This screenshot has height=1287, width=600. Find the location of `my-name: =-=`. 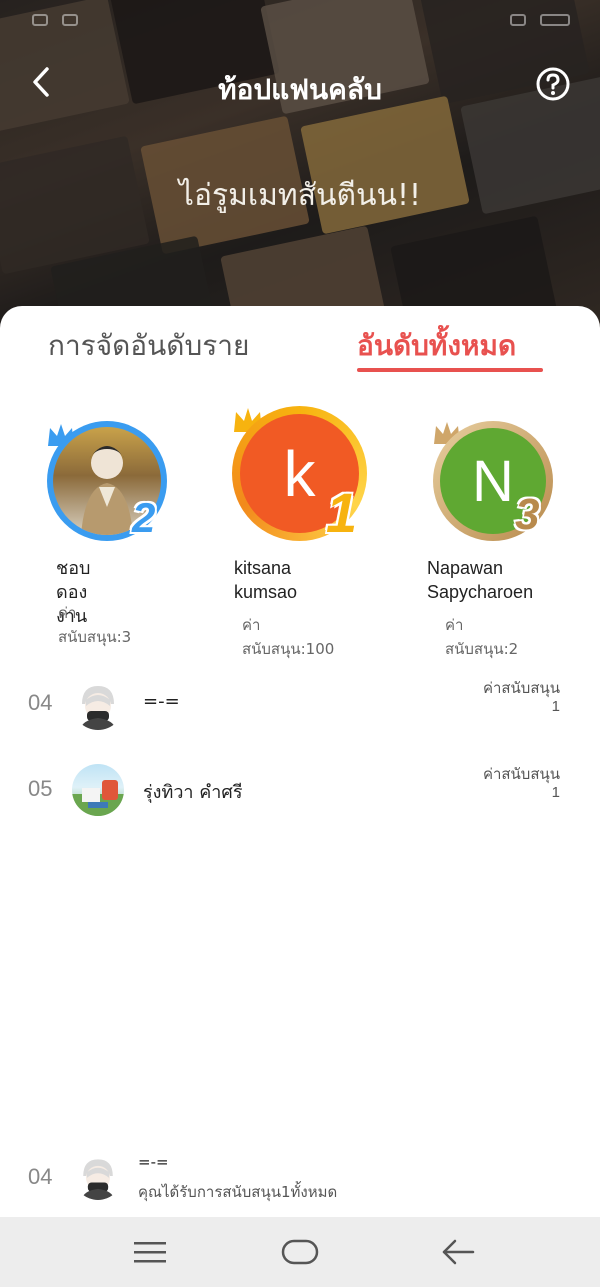

my-name: =-= is located at coordinates (153, 1162).